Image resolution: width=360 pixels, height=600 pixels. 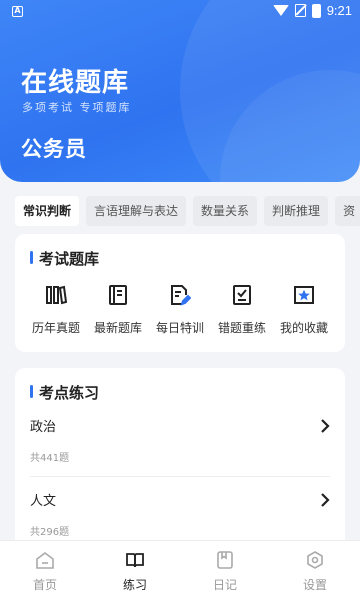 I want to click on book-open-icon, so click(x=135, y=560).